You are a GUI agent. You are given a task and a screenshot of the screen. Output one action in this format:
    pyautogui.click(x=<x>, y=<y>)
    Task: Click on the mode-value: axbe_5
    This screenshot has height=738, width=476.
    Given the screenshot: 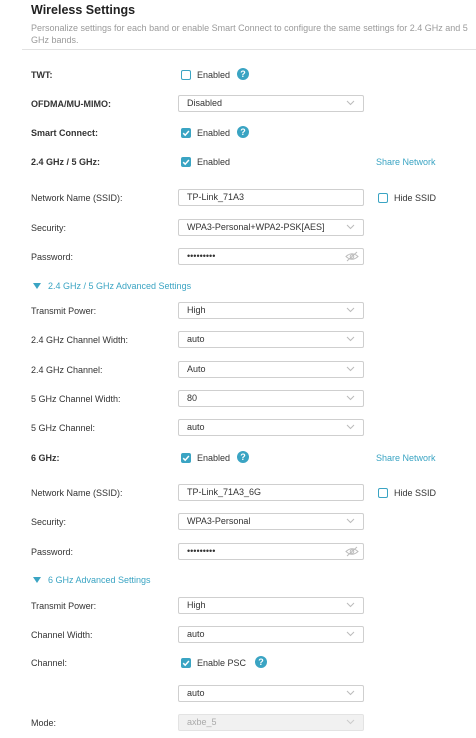 What is the action you would take?
    pyautogui.click(x=202, y=722)
    